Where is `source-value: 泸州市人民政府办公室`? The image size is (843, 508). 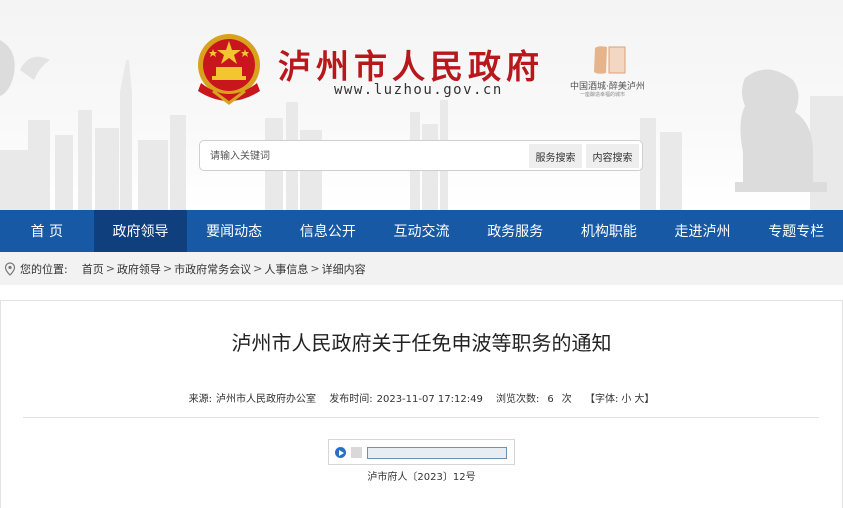 source-value: 泸州市人民政府办公室 is located at coordinates (266, 399).